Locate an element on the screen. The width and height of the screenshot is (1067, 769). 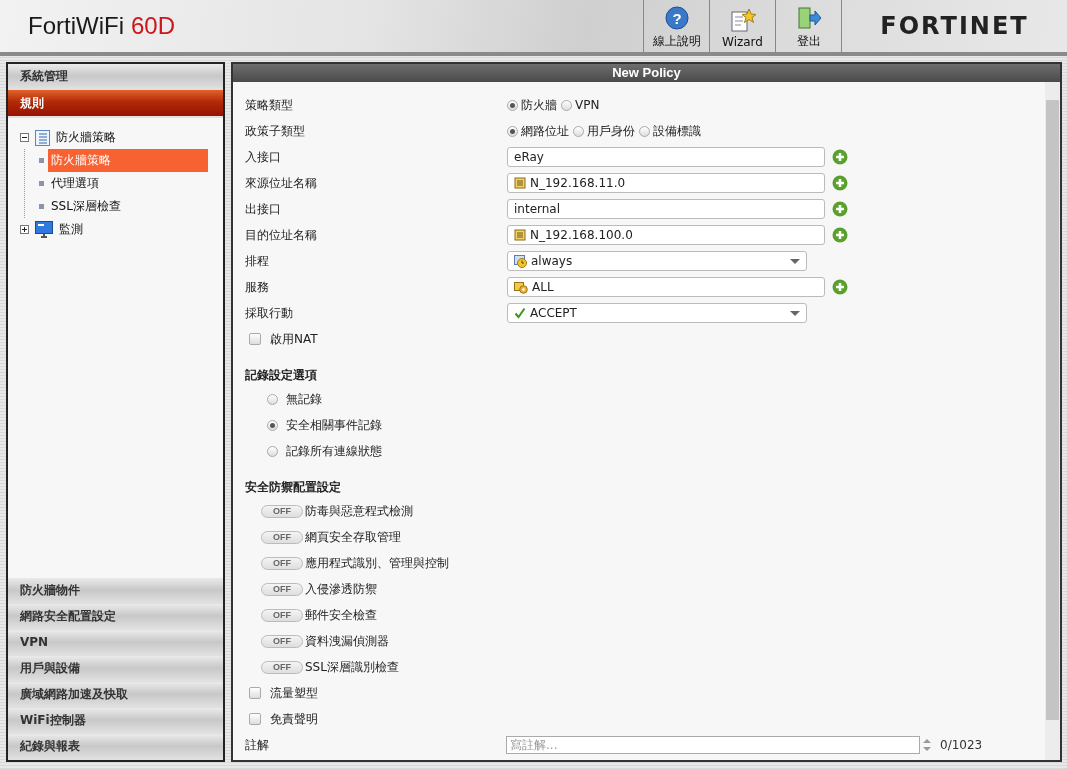
toggle-label: 入侵滲透防禦 is located at coordinates (341, 589).